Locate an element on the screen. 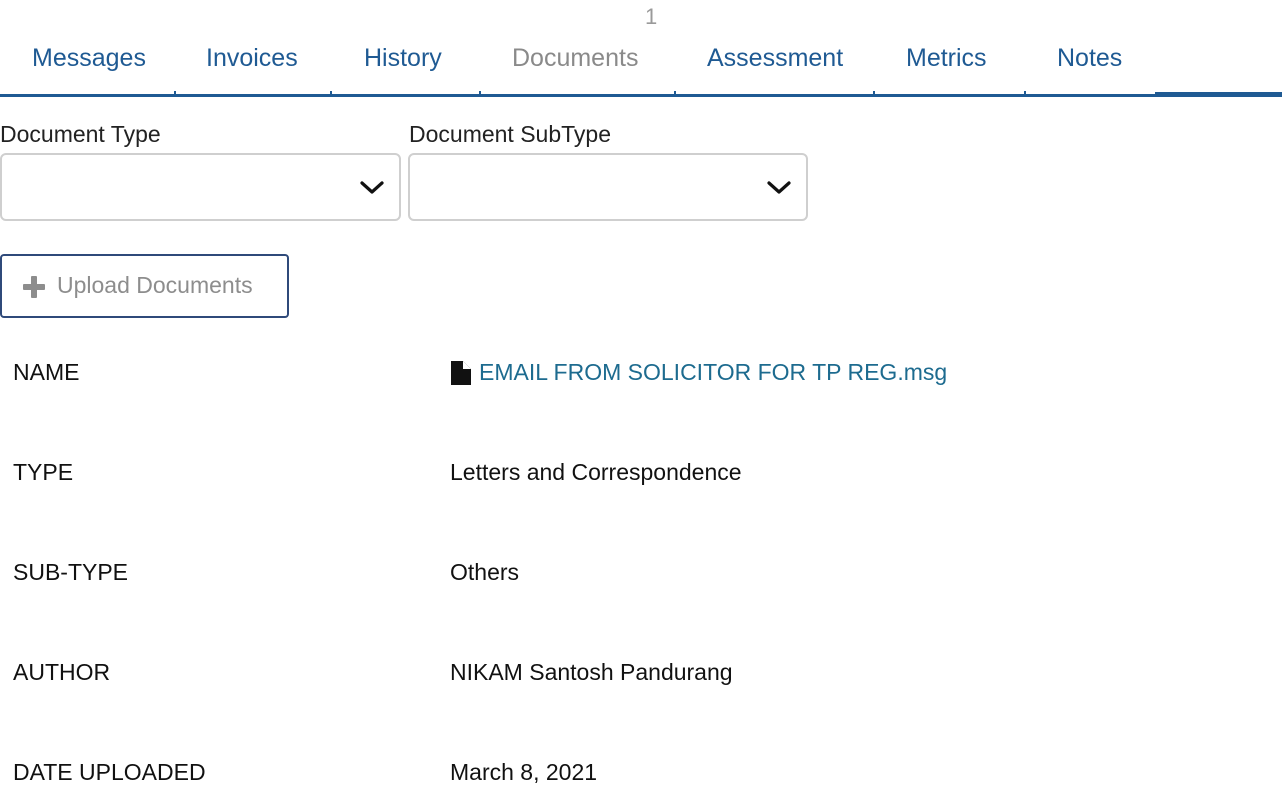  subtype-value: Others is located at coordinates (485, 572).